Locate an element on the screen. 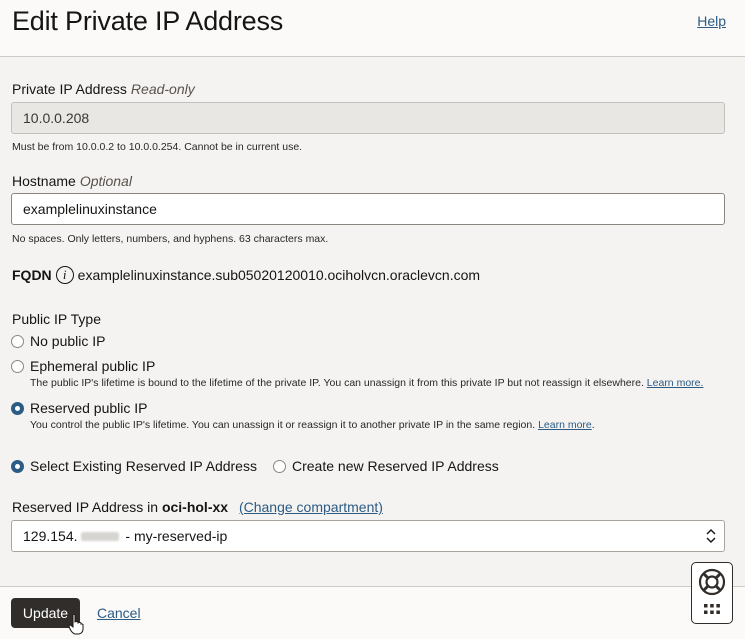  hostname-label: Hostname Optional is located at coordinates (72, 181).